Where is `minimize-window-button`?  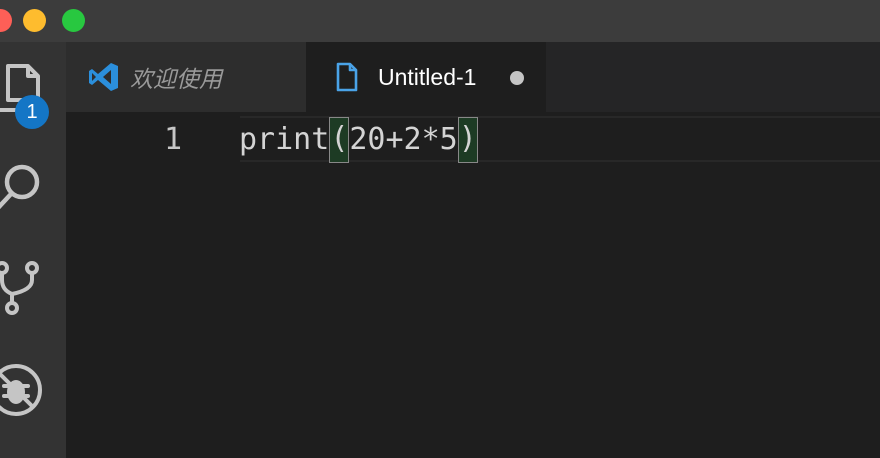 minimize-window-button is located at coordinates (34, 20).